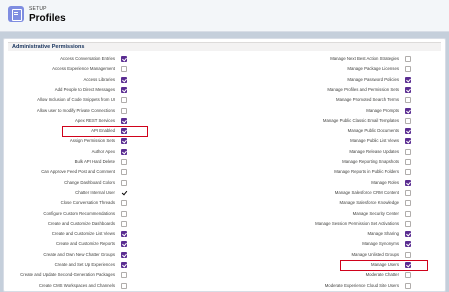 The width and height of the screenshot is (449, 292). Describe the element at coordinates (370, 161) in the screenshot. I see `permission-label: Manage Reporting Snapshots` at that location.